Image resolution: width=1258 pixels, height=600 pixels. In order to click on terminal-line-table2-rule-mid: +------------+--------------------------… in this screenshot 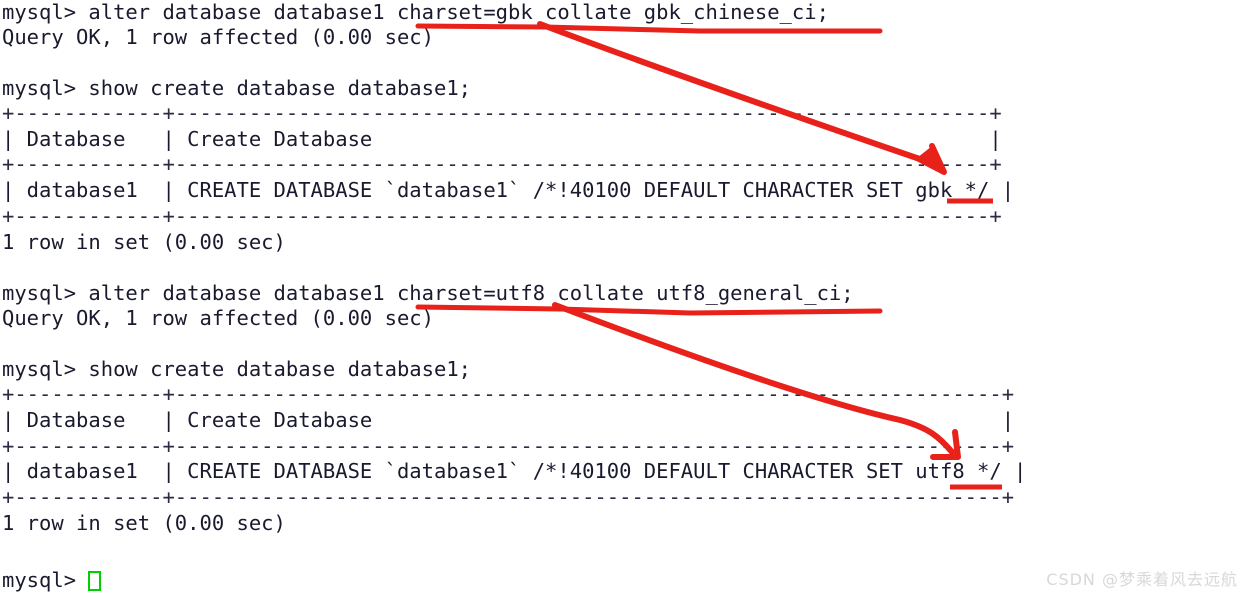, I will do `click(508, 446)`.